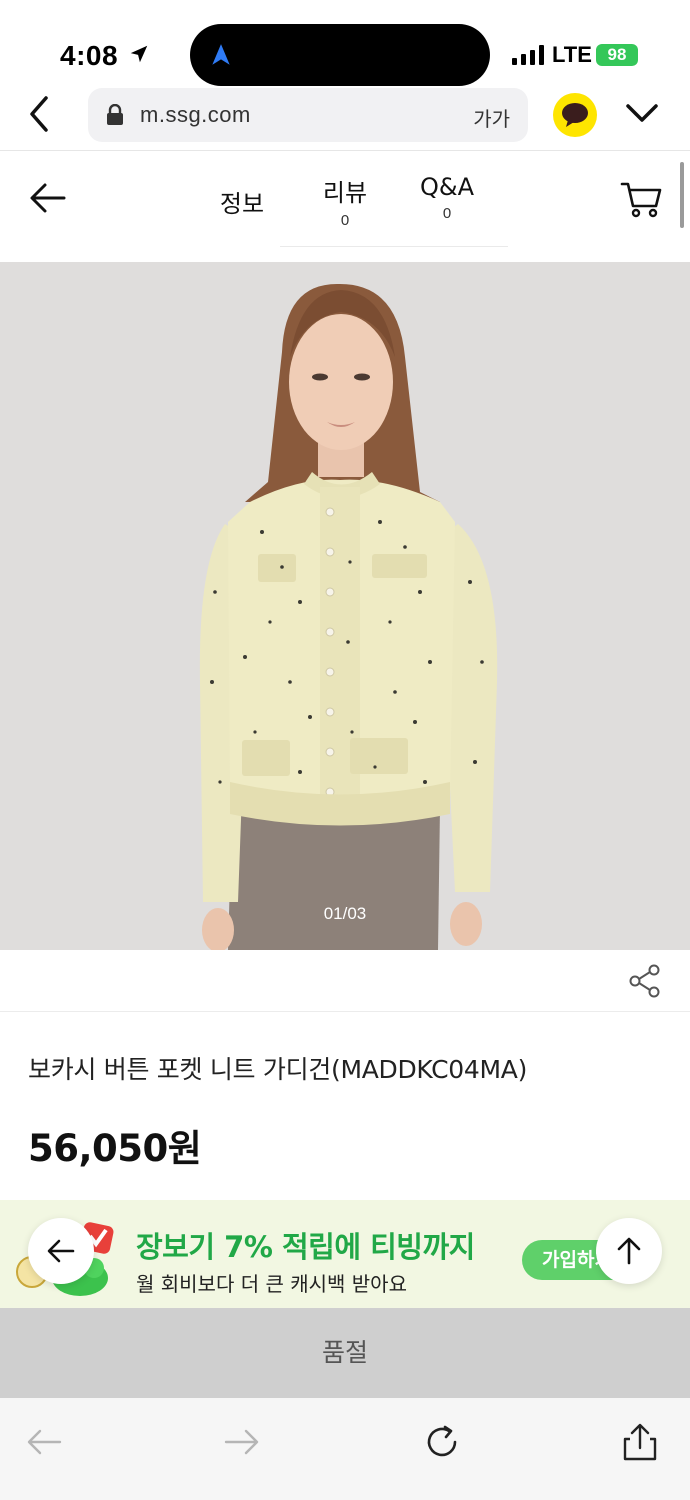  What do you see at coordinates (271, 1284) in the screenshot?
I see `promo-subtext: 월 회비보다 더 큰 캐시백 받아요` at bounding box center [271, 1284].